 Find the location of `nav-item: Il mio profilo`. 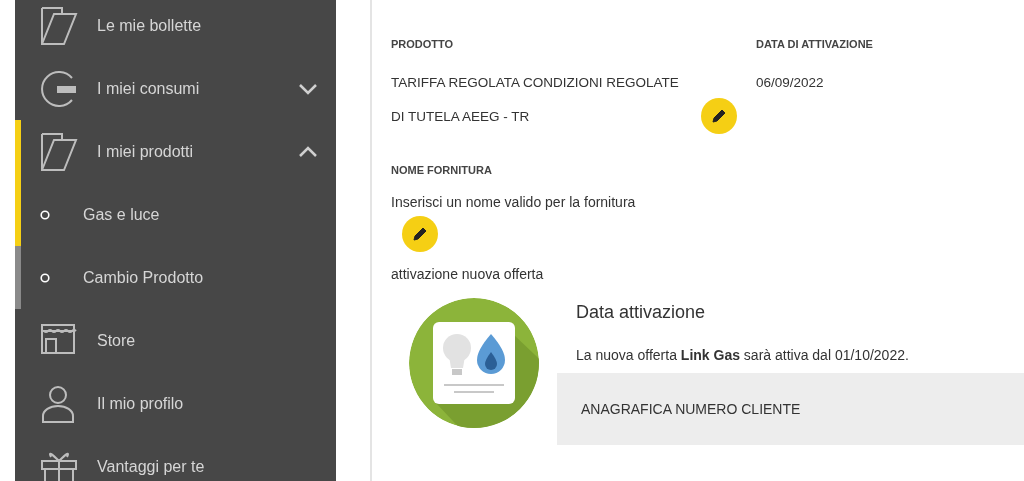

nav-item: Il mio profilo is located at coordinates (175, 403).